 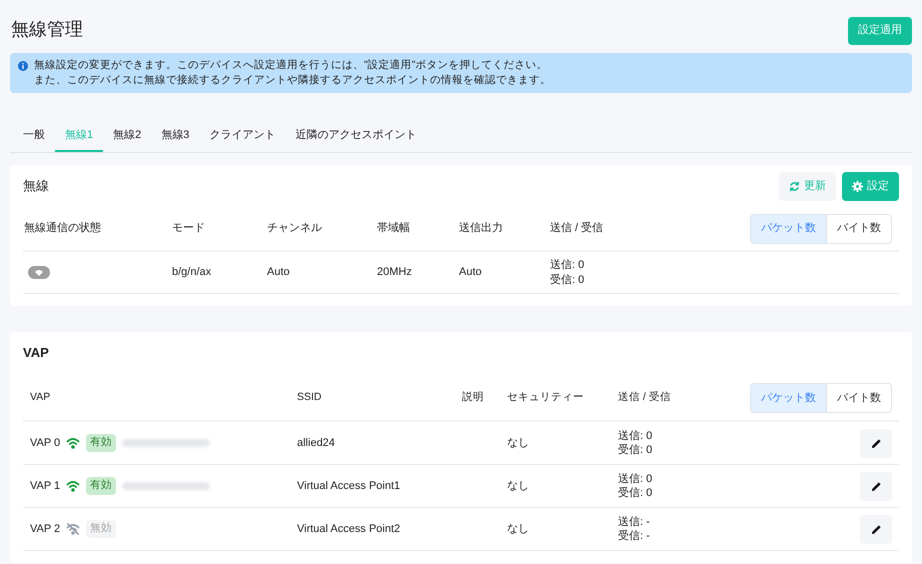 I want to click on column-header: 説明, so click(x=473, y=398).